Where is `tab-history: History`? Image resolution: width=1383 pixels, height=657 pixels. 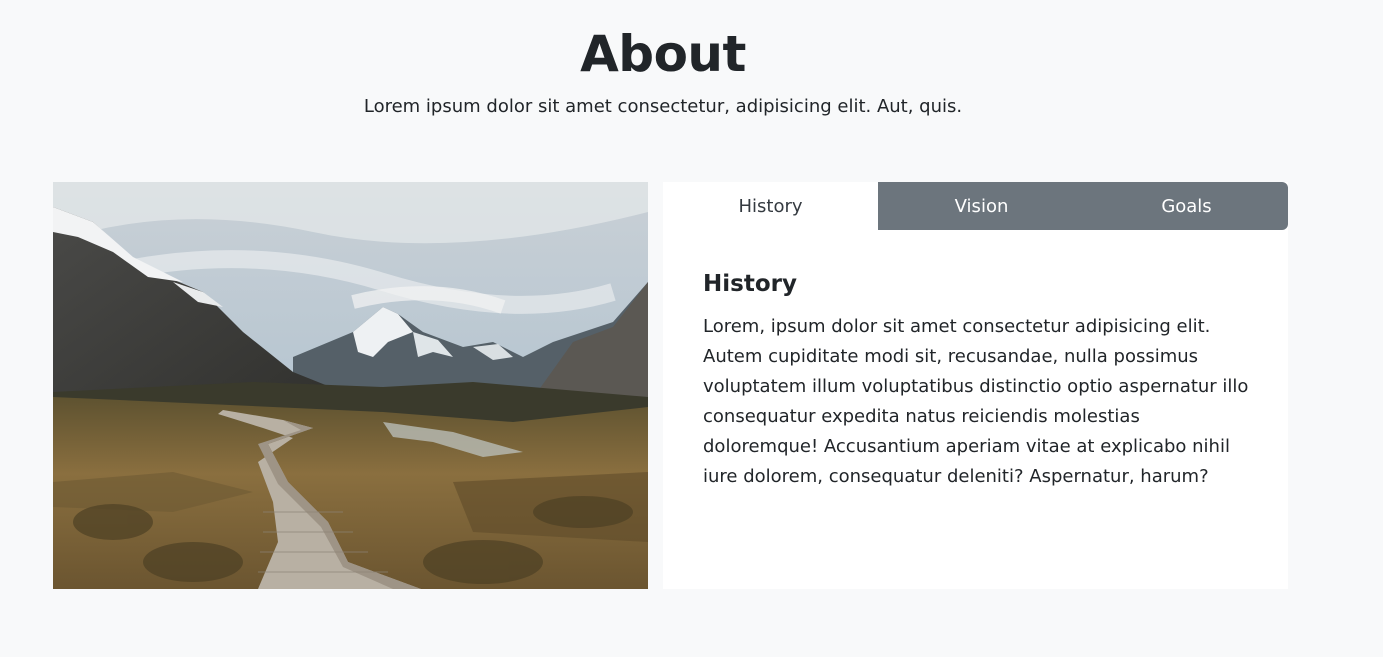 tab-history: History is located at coordinates (770, 206).